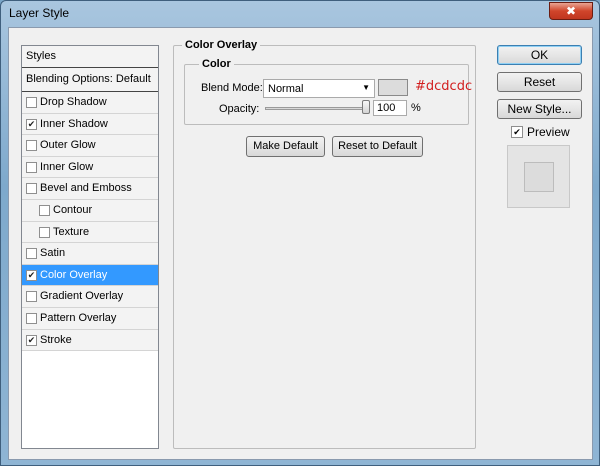  What do you see at coordinates (86, 188) in the screenshot?
I see `style-item-label: Bevel and Emboss` at bounding box center [86, 188].